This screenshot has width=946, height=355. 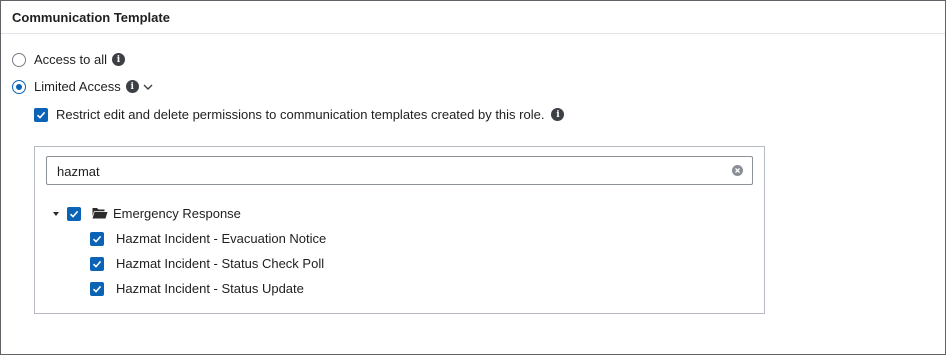 What do you see at coordinates (210, 288) in the screenshot?
I see `item-label: Hazmat Incident - Status Update` at bounding box center [210, 288].